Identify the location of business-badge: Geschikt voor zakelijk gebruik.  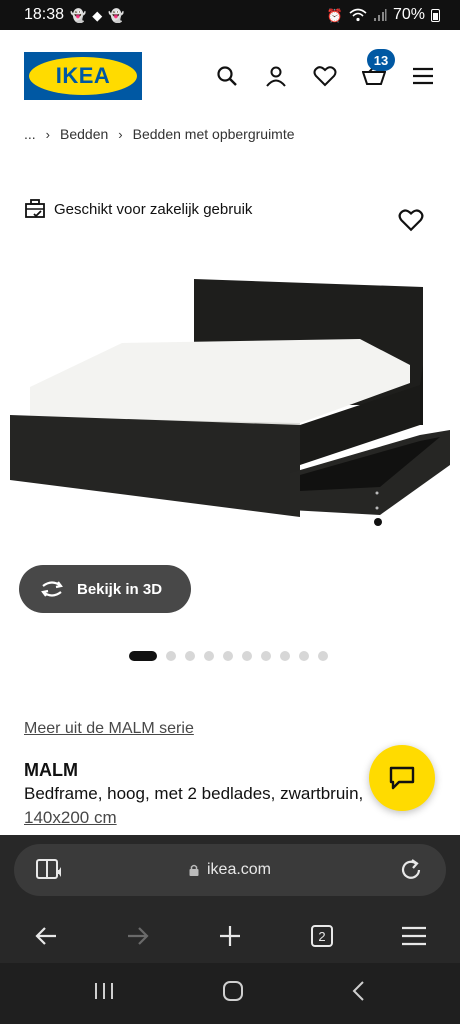
(138, 209).